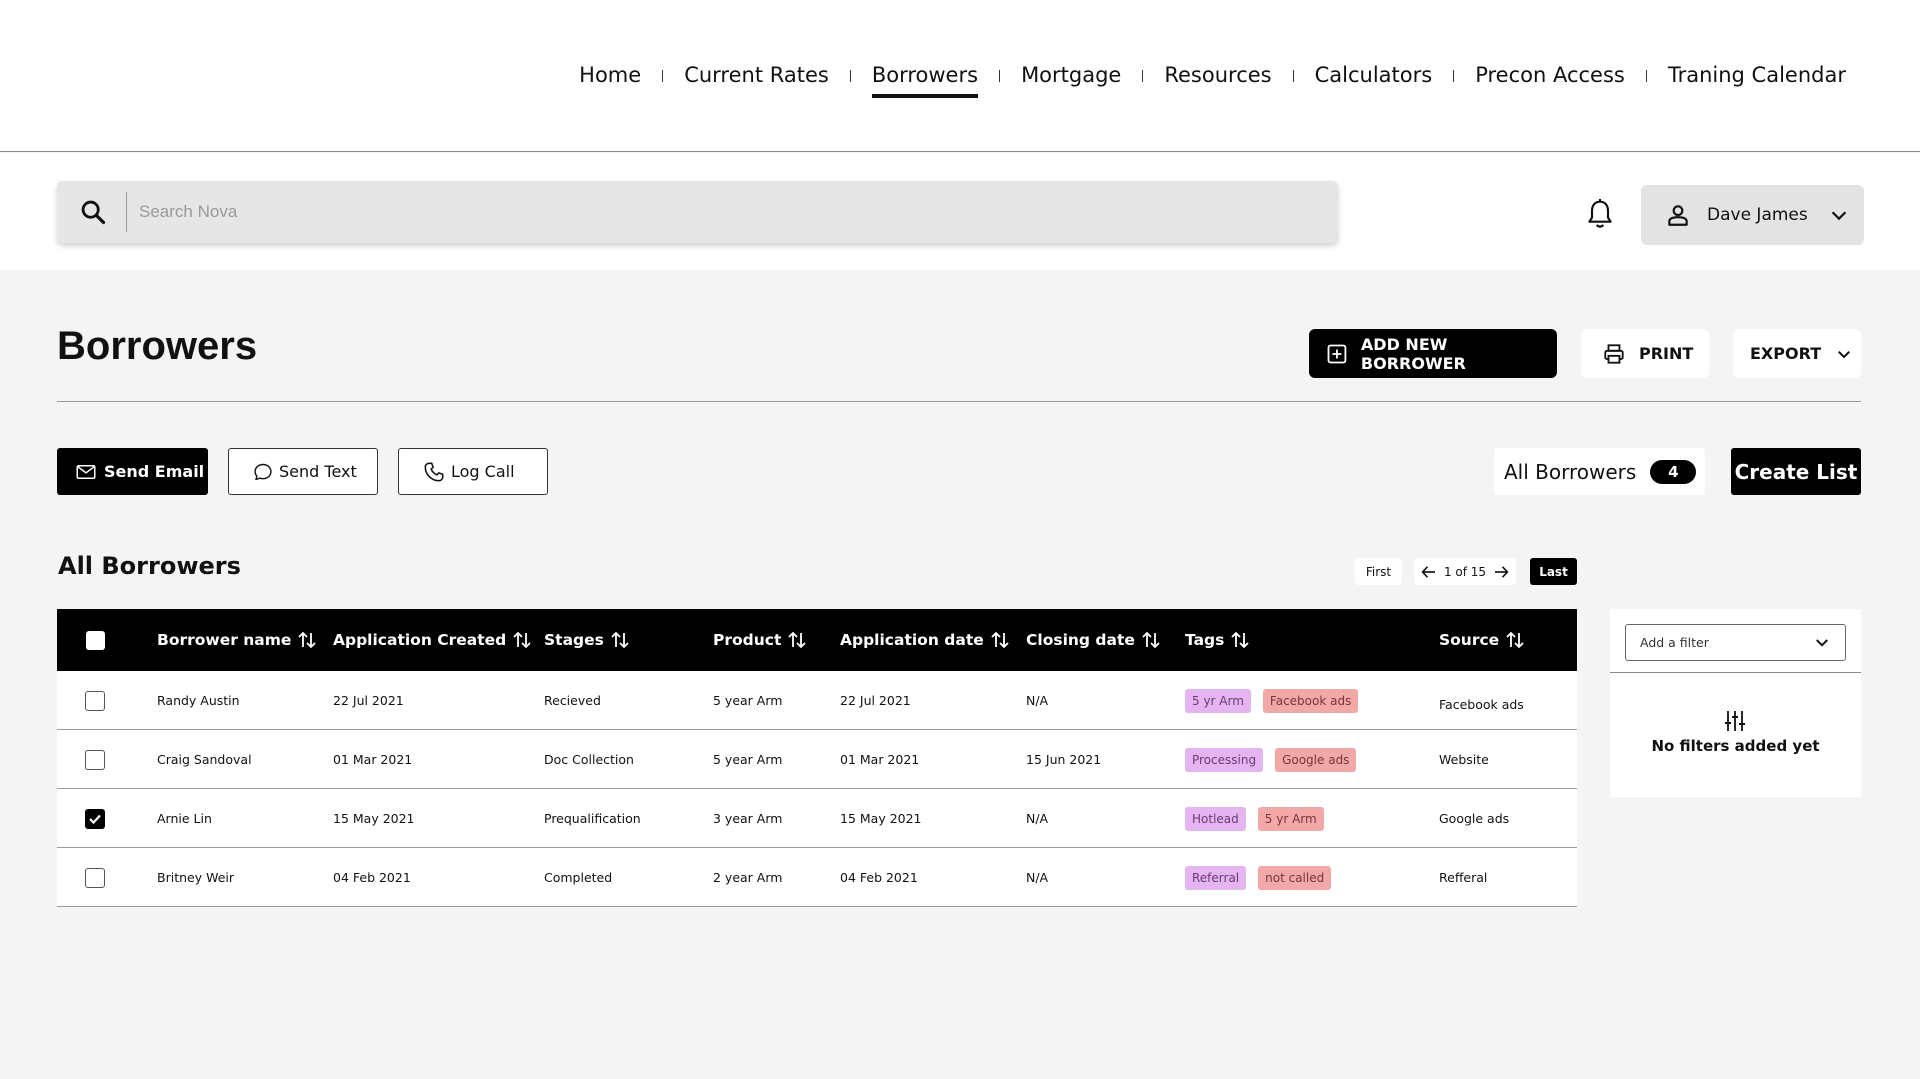 The width and height of the screenshot is (1920, 1079). What do you see at coordinates (1797, 353) in the screenshot?
I see `export-dropdown: EXPORT` at bounding box center [1797, 353].